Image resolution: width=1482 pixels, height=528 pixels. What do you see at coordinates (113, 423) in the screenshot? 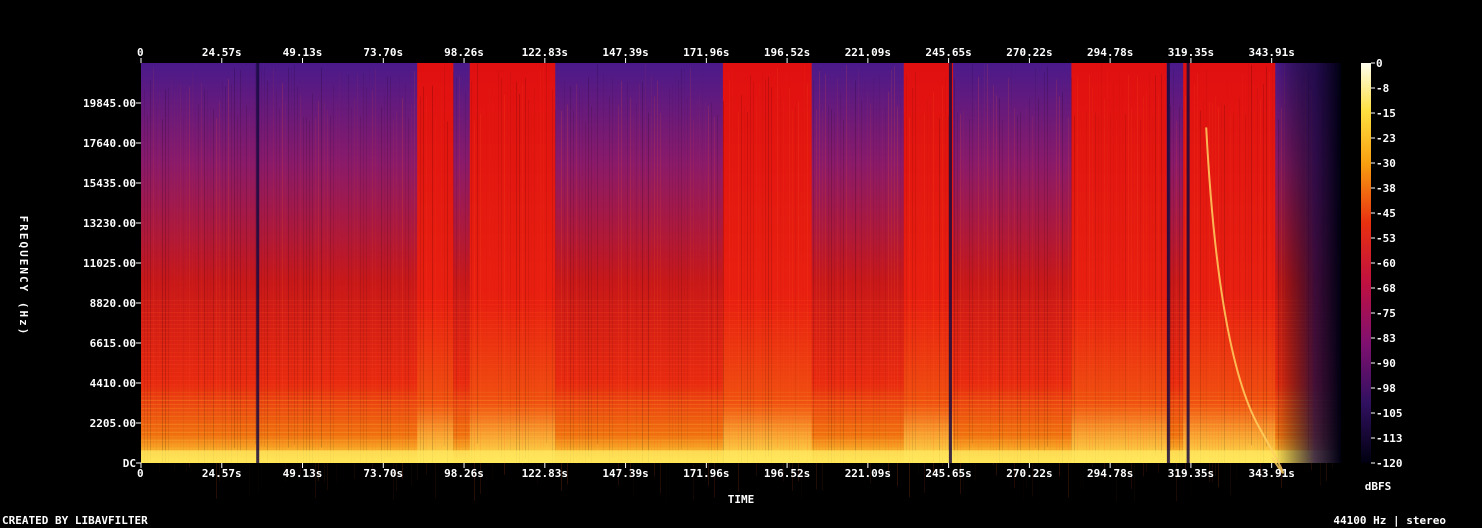
I see `y-tick-label: 2205.00` at bounding box center [113, 423].